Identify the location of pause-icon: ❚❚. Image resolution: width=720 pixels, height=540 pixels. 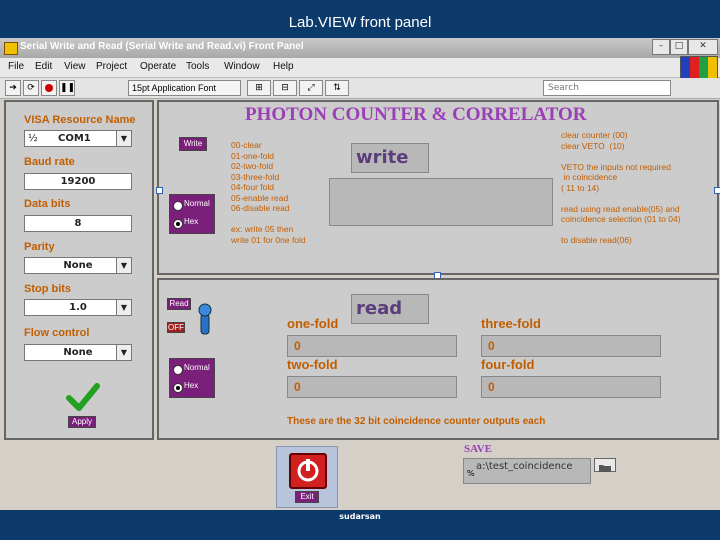
(67, 88).